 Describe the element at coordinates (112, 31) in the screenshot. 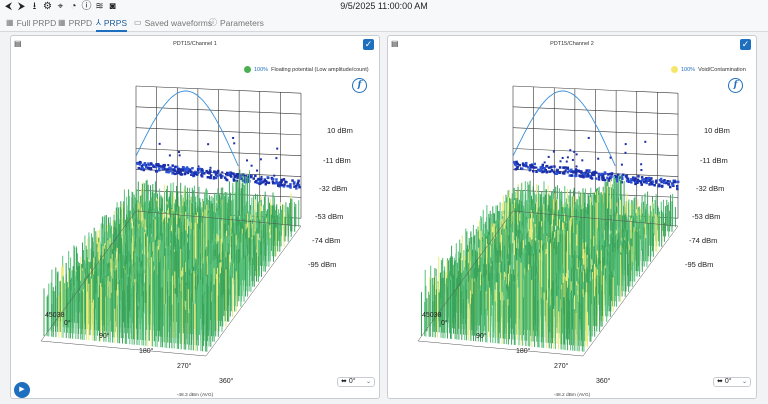

I see `active-tab-indicator` at that location.